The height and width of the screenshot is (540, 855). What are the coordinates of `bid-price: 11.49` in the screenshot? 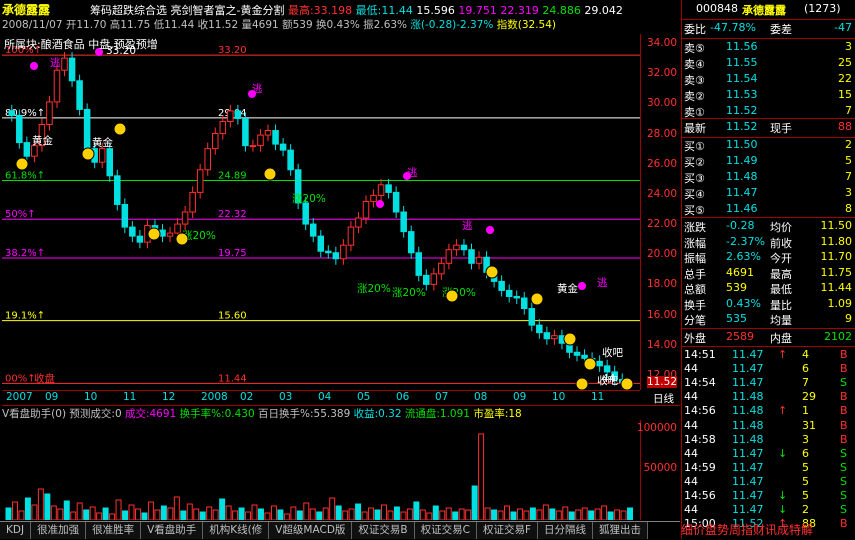 It's located at (742, 160).